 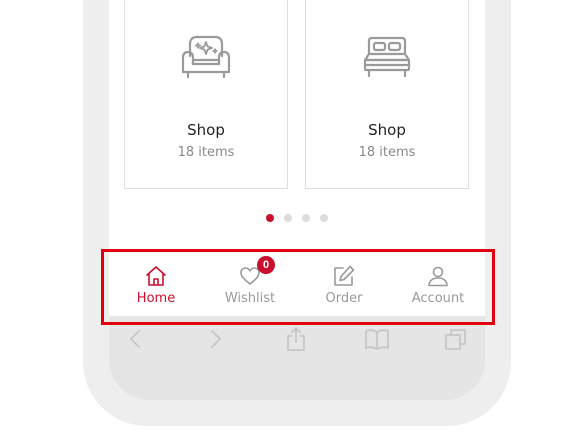 What do you see at coordinates (256, 272) in the screenshot?
I see `wishlist-icon-wrap: 0` at bounding box center [256, 272].